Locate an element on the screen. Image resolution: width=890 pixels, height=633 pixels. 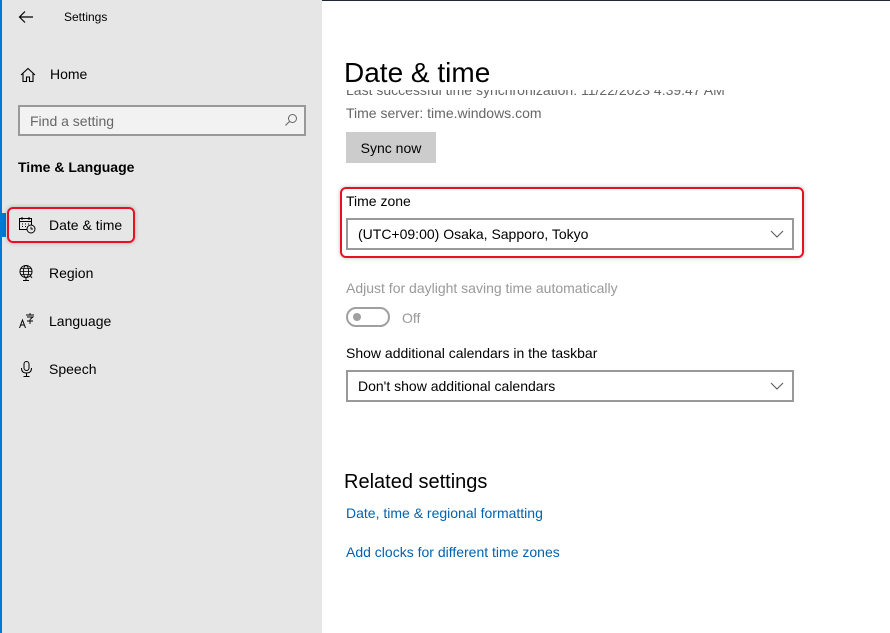
microphone-icon is located at coordinates (26, 369).